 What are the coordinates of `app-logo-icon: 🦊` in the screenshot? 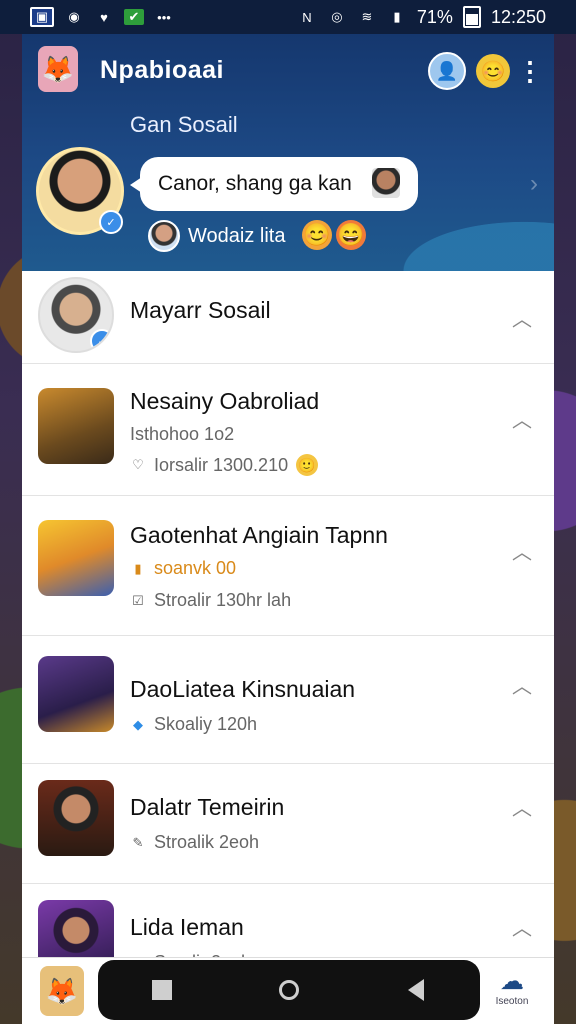 It's located at (58, 69).